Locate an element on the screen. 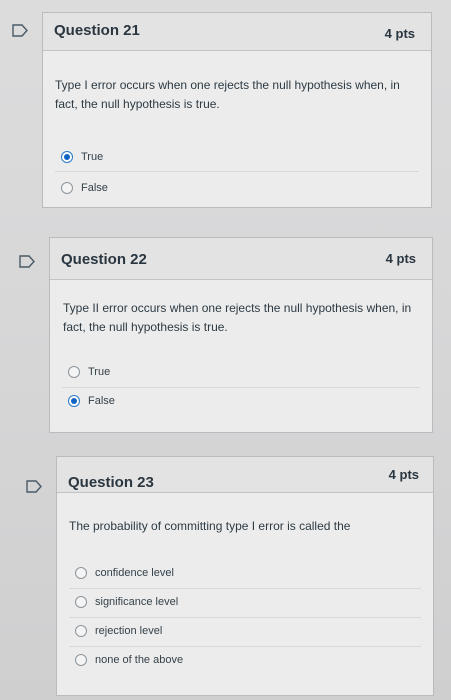 The image size is (451, 700). answer-option: rejection level is located at coordinates (118, 631).